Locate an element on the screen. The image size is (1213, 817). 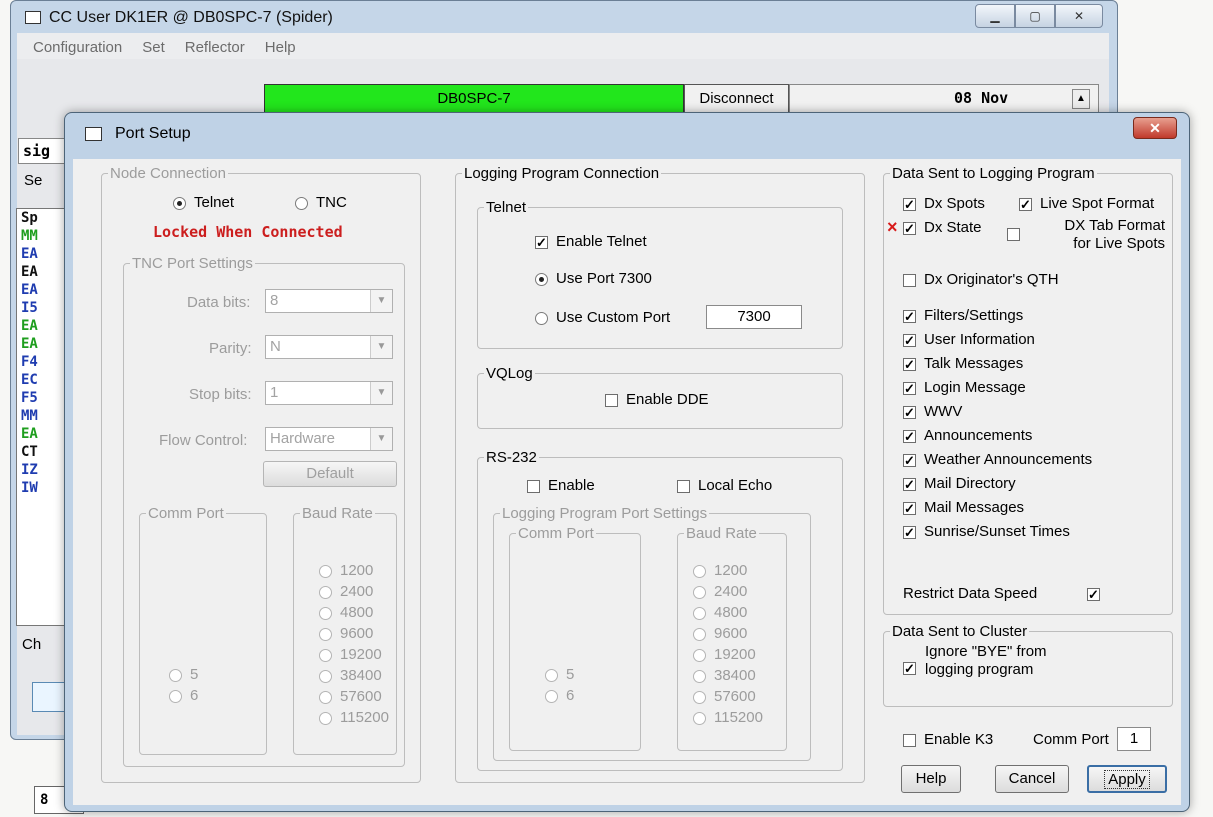
ignore-bye-line2: logging program is located at coordinates (979, 669).